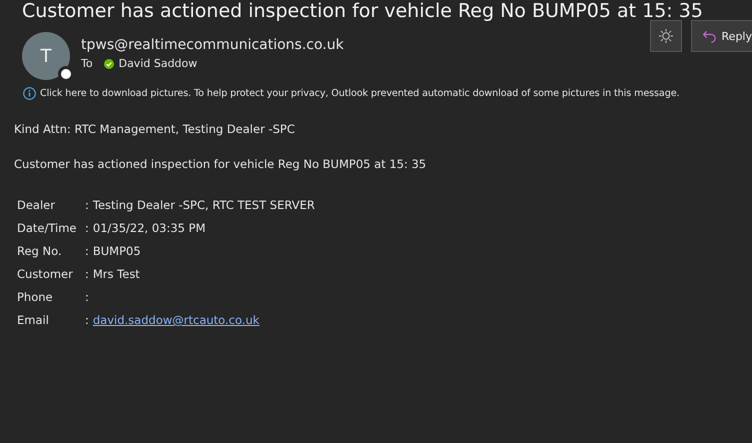 The height and width of the screenshot is (443, 752). I want to click on message-text: Customer has actioned inspection for vehicle Reg No BUMP05 at 15: 35, so click(221, 164).